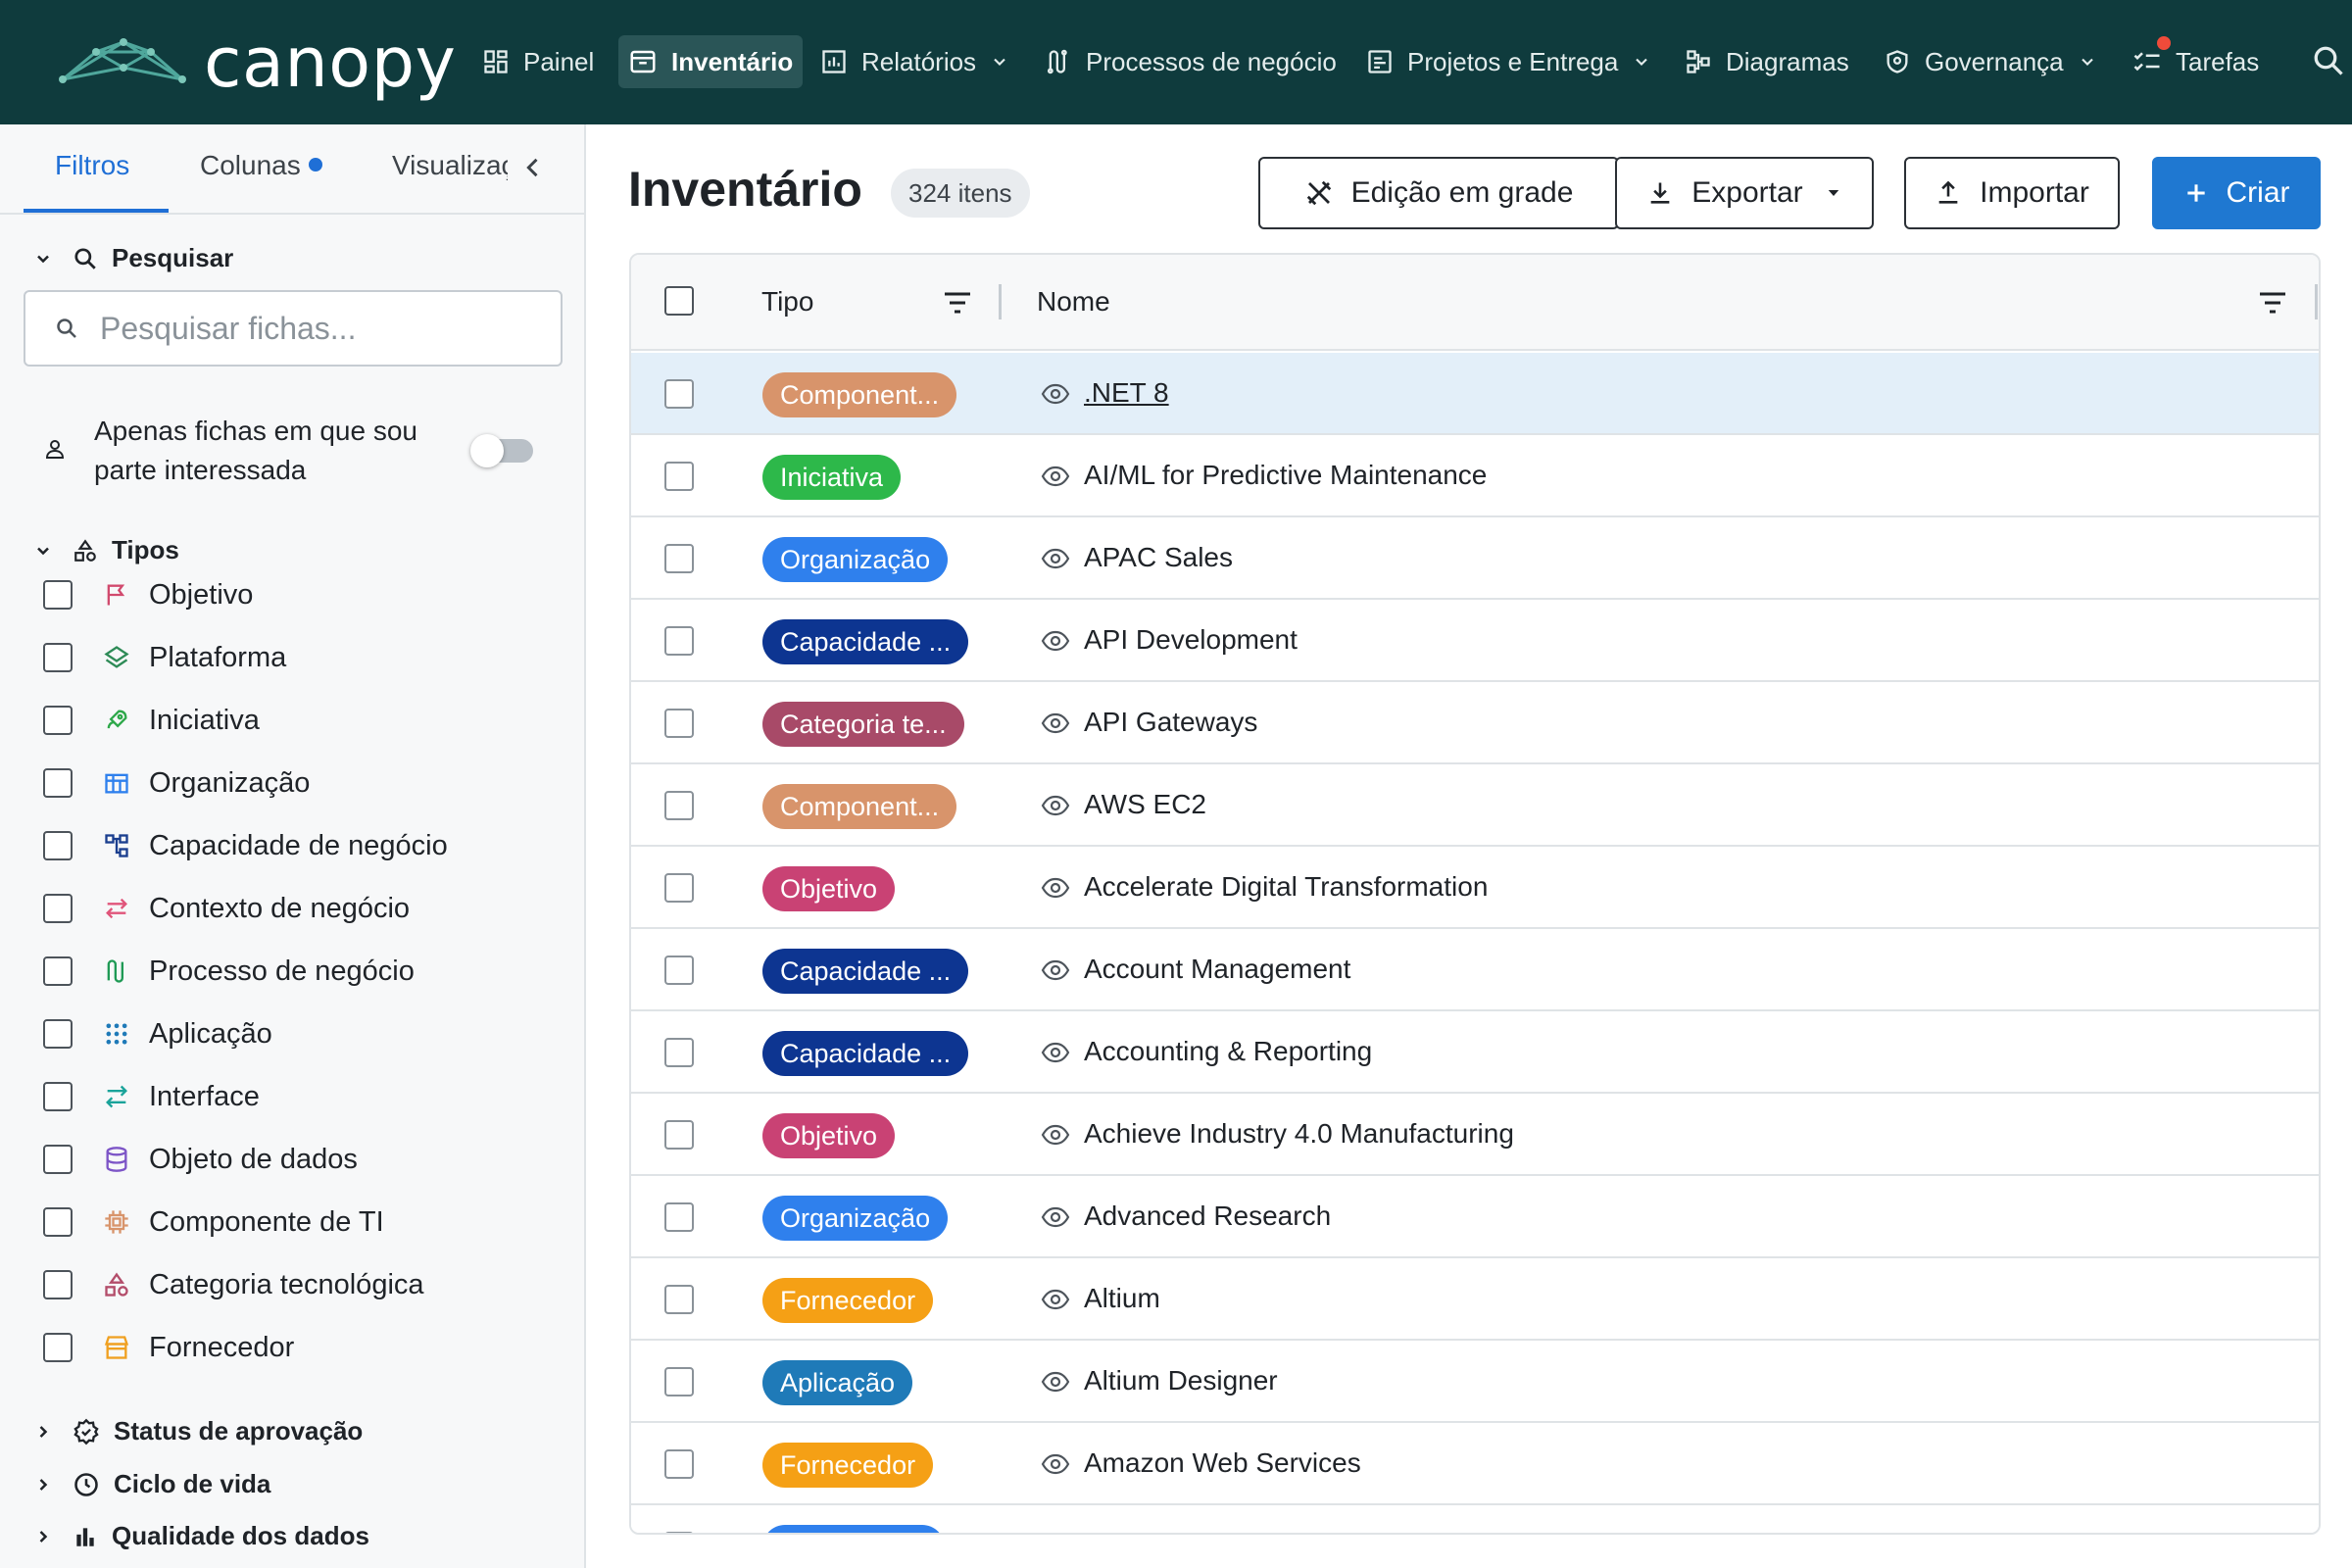 The image size is (2352, 1568). What do you see at coordinates (213, 1222) in the screenshot?
I see `type-filter-item: Componente de TI` at bounding box center [213, 1222].